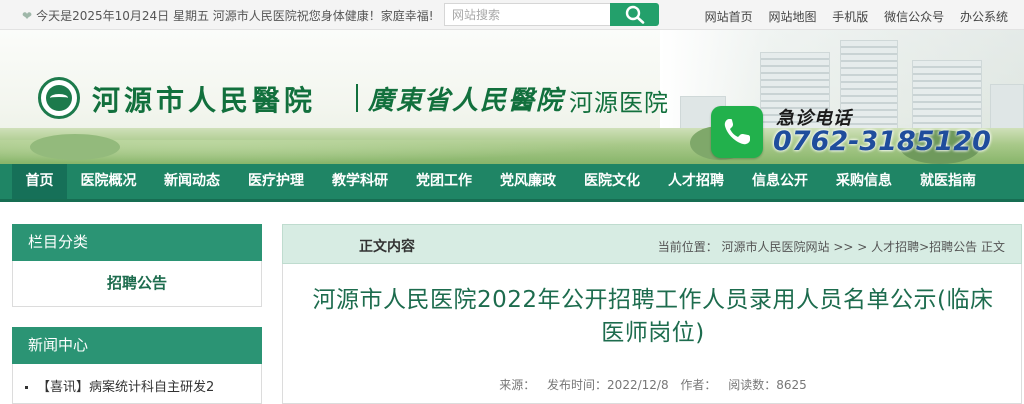  What do you see at coordinates (831, 246) in the screenshot?
I see `breadcrumb: 当前位置： 河源市人民医院网站 >> > 人才招聘>招聘公告 正文` at bounding box center [831, 246].